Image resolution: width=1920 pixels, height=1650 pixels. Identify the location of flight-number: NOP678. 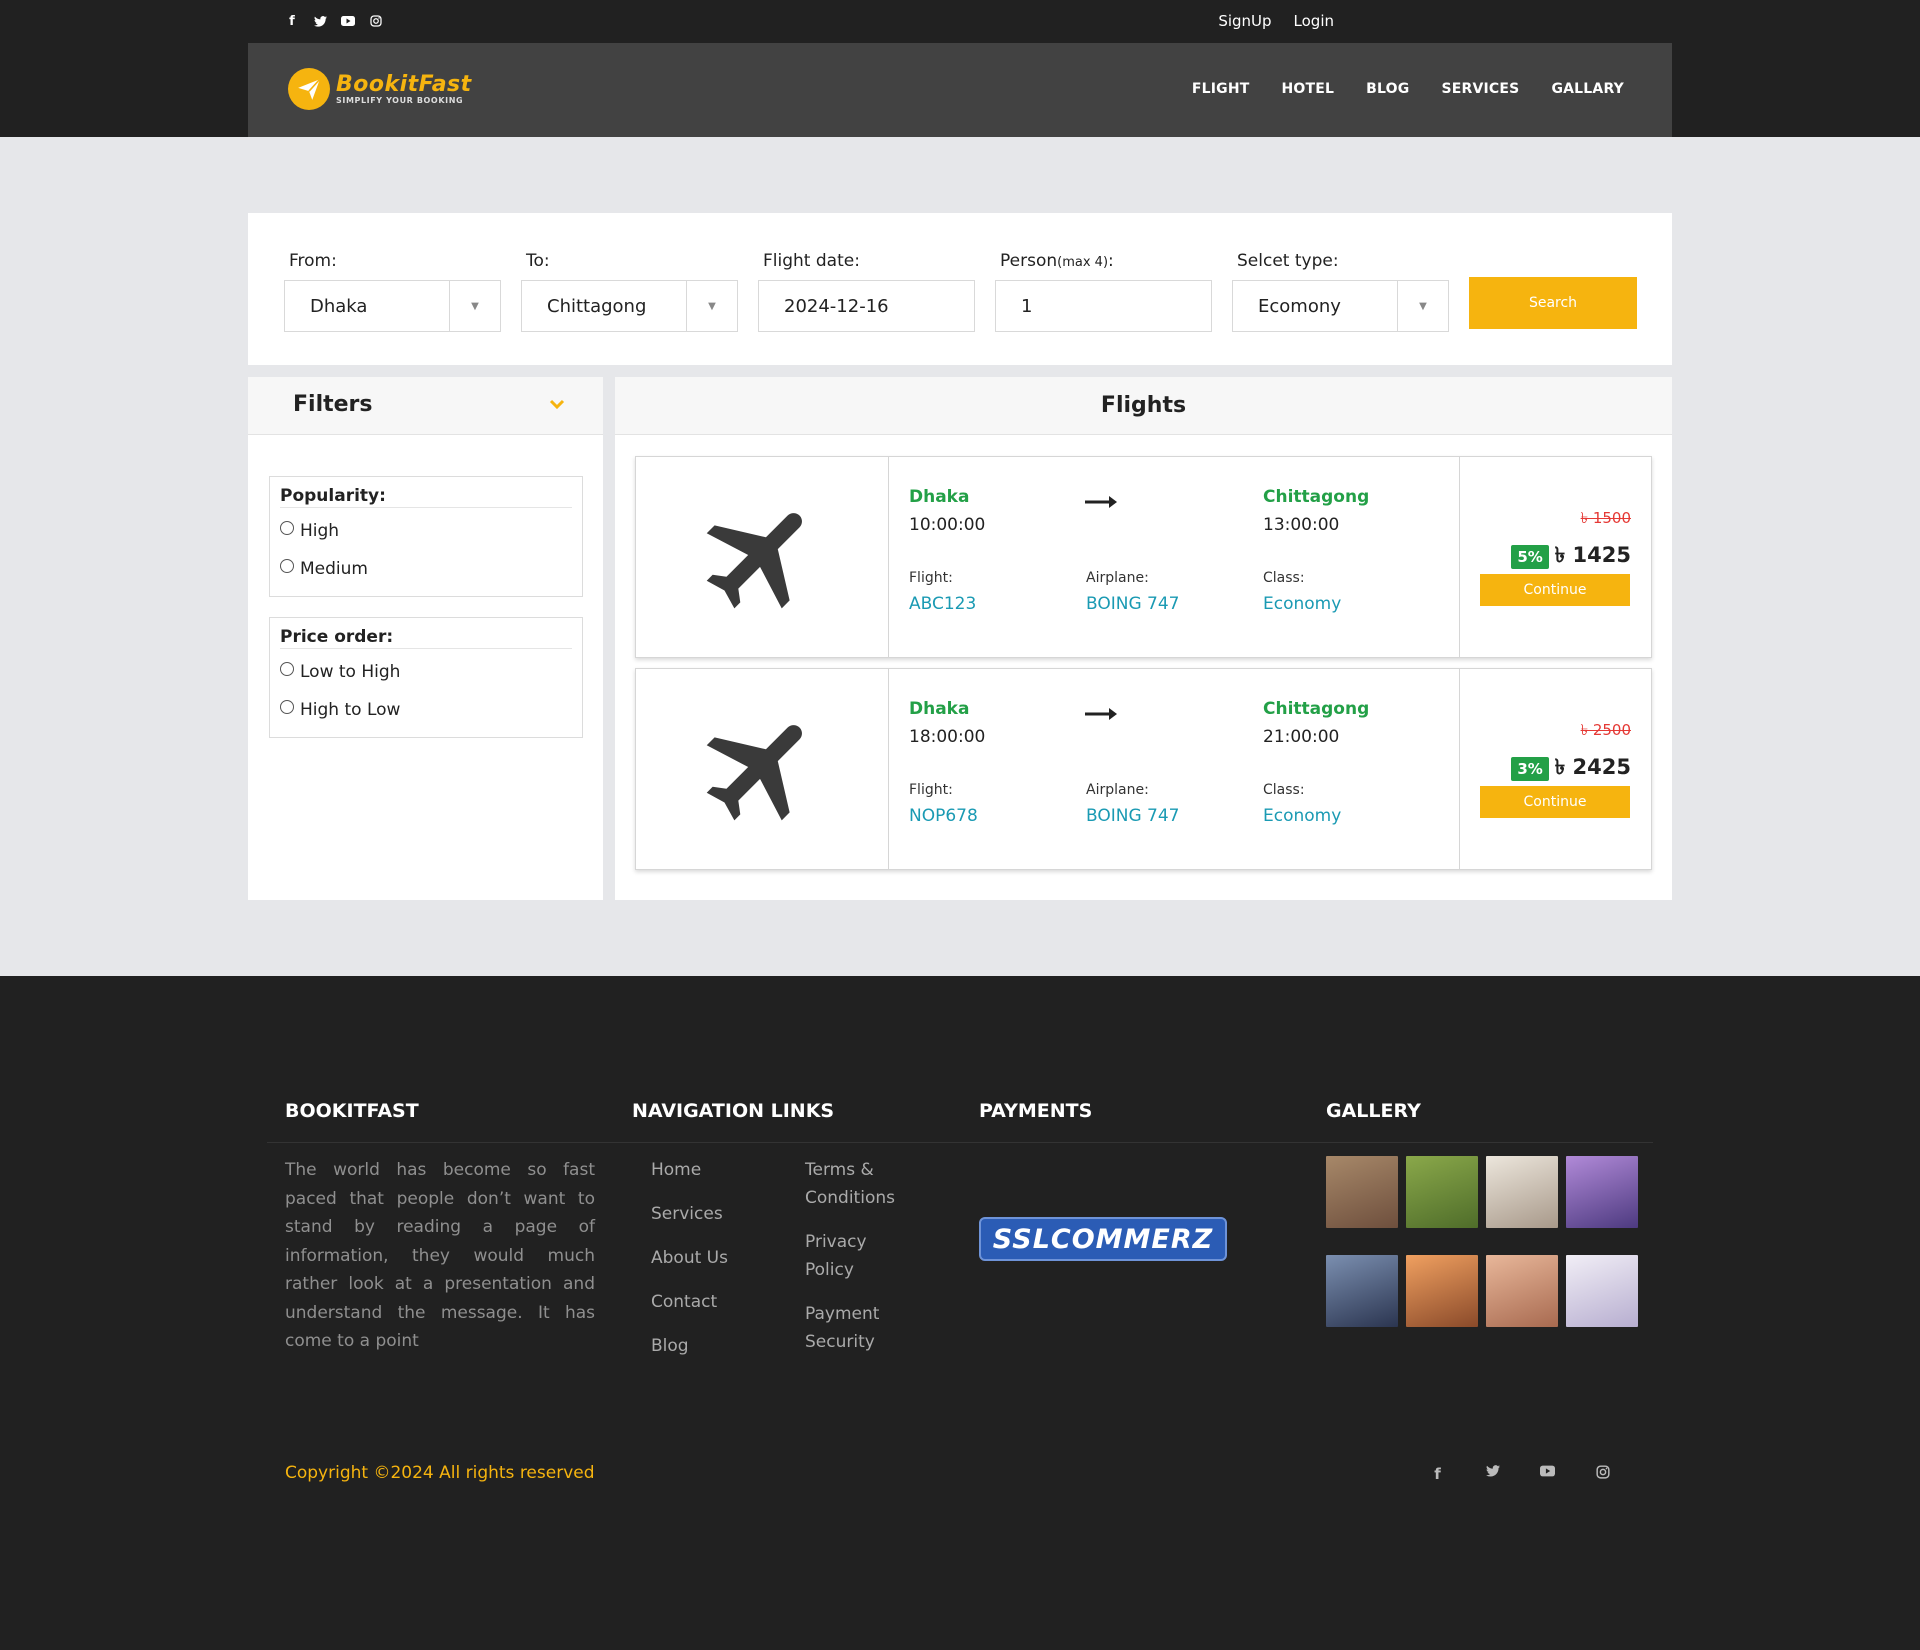
(943, 816).